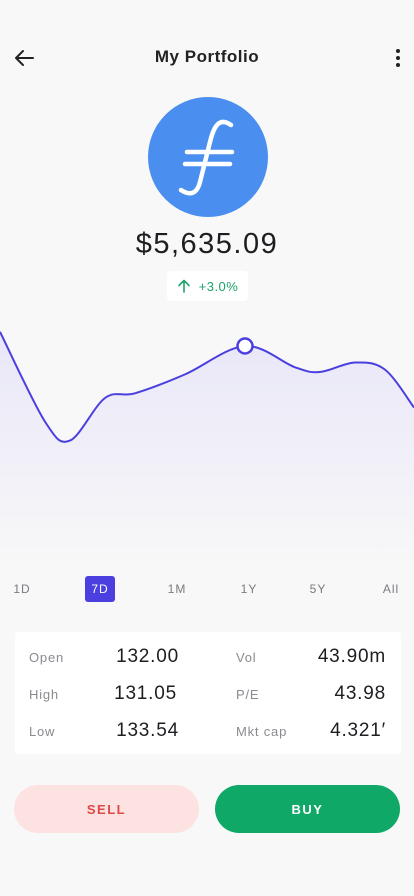 The image size is (414, 896). I want to click on low-label: Low, so click(42, 731).